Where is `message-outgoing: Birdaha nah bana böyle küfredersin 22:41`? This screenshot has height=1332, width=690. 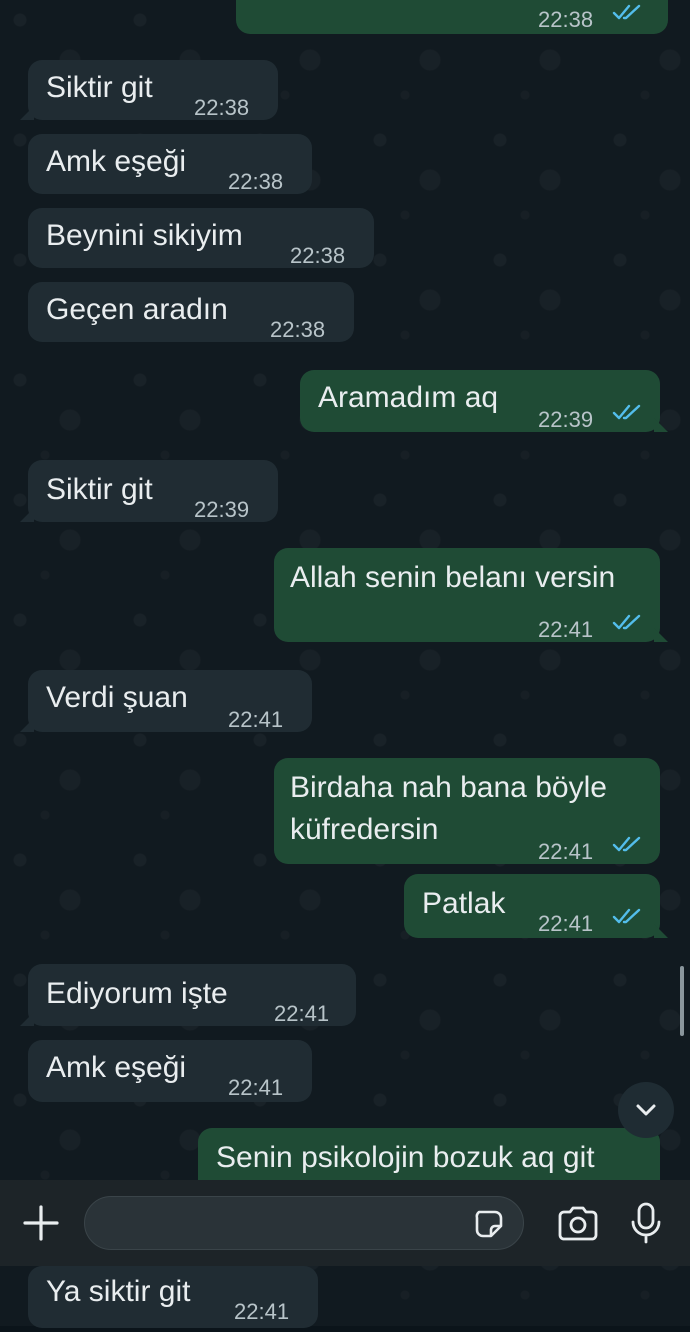
message-outgoing: Birdaha nah bana böyle küfredersin 22:41 is located at coordinates (467, 811).